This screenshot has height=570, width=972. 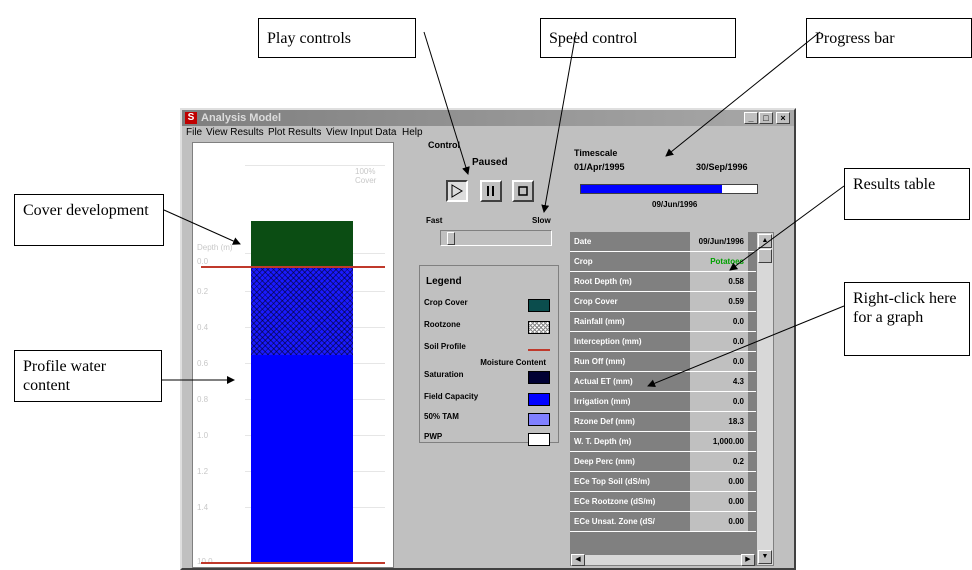 I want to click on result-value: 0.58, so click(x=719, y=281).